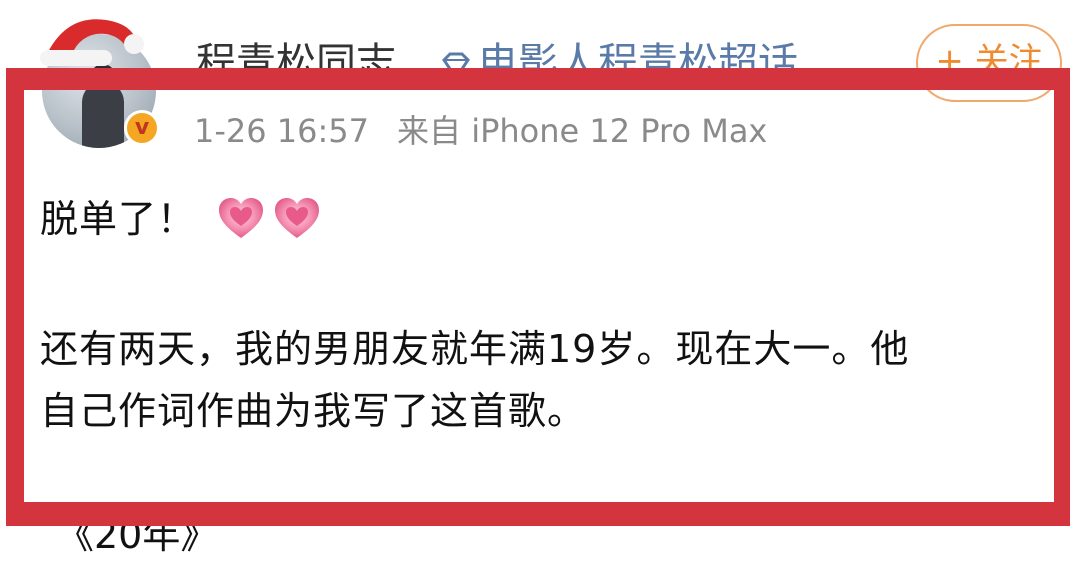 This screenshot has width=1080, height=561. I want to click on post-line-3: 自己作词作曲为我写了这首歌。, so click(313, 411).